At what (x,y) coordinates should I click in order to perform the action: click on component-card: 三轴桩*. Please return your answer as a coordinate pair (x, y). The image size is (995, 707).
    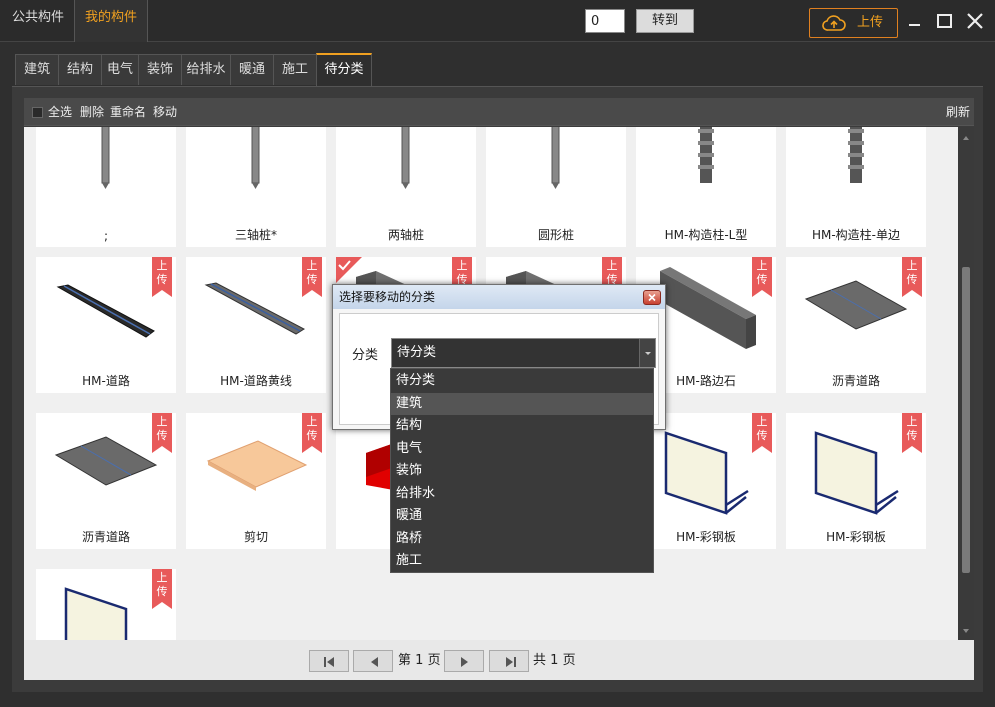
    Looking at the image, I should click on (256, 187).